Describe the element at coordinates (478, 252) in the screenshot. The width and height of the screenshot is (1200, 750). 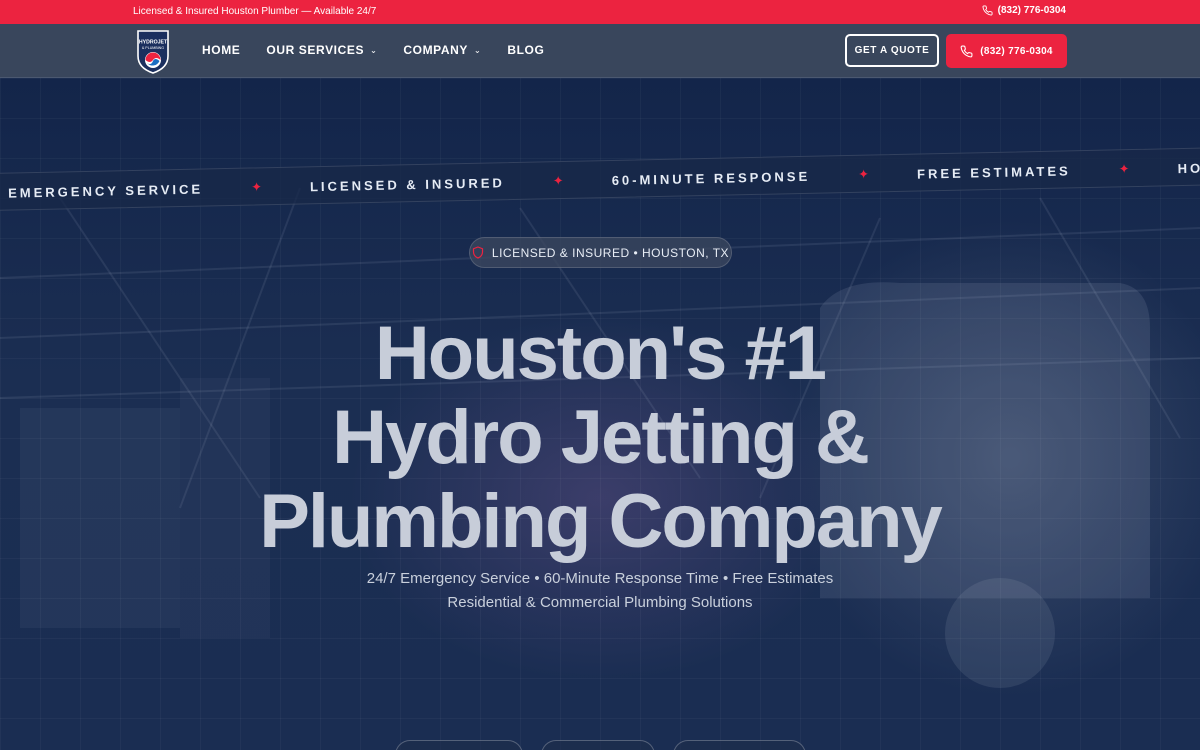
I see `shield-icon` at that location.